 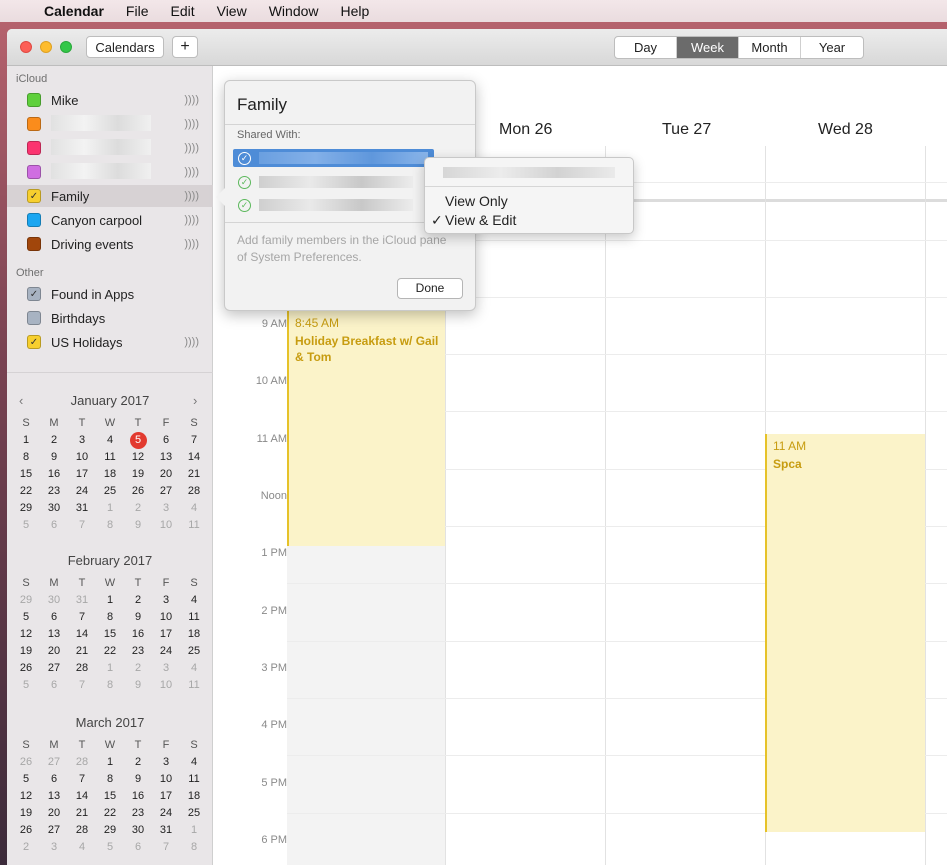 What do you see at coordinates (294, 11) in the screenshot?
I see `menu-window: Window` at bounding box center [294, 11].